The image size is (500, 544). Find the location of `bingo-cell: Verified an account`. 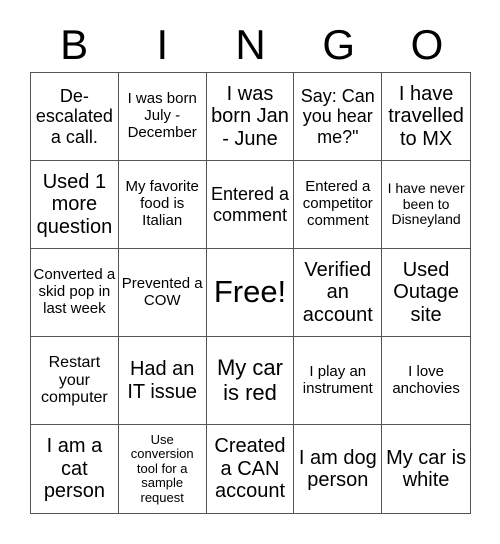

bingo-cell: Verified an account is located at coordinates (338, 293).